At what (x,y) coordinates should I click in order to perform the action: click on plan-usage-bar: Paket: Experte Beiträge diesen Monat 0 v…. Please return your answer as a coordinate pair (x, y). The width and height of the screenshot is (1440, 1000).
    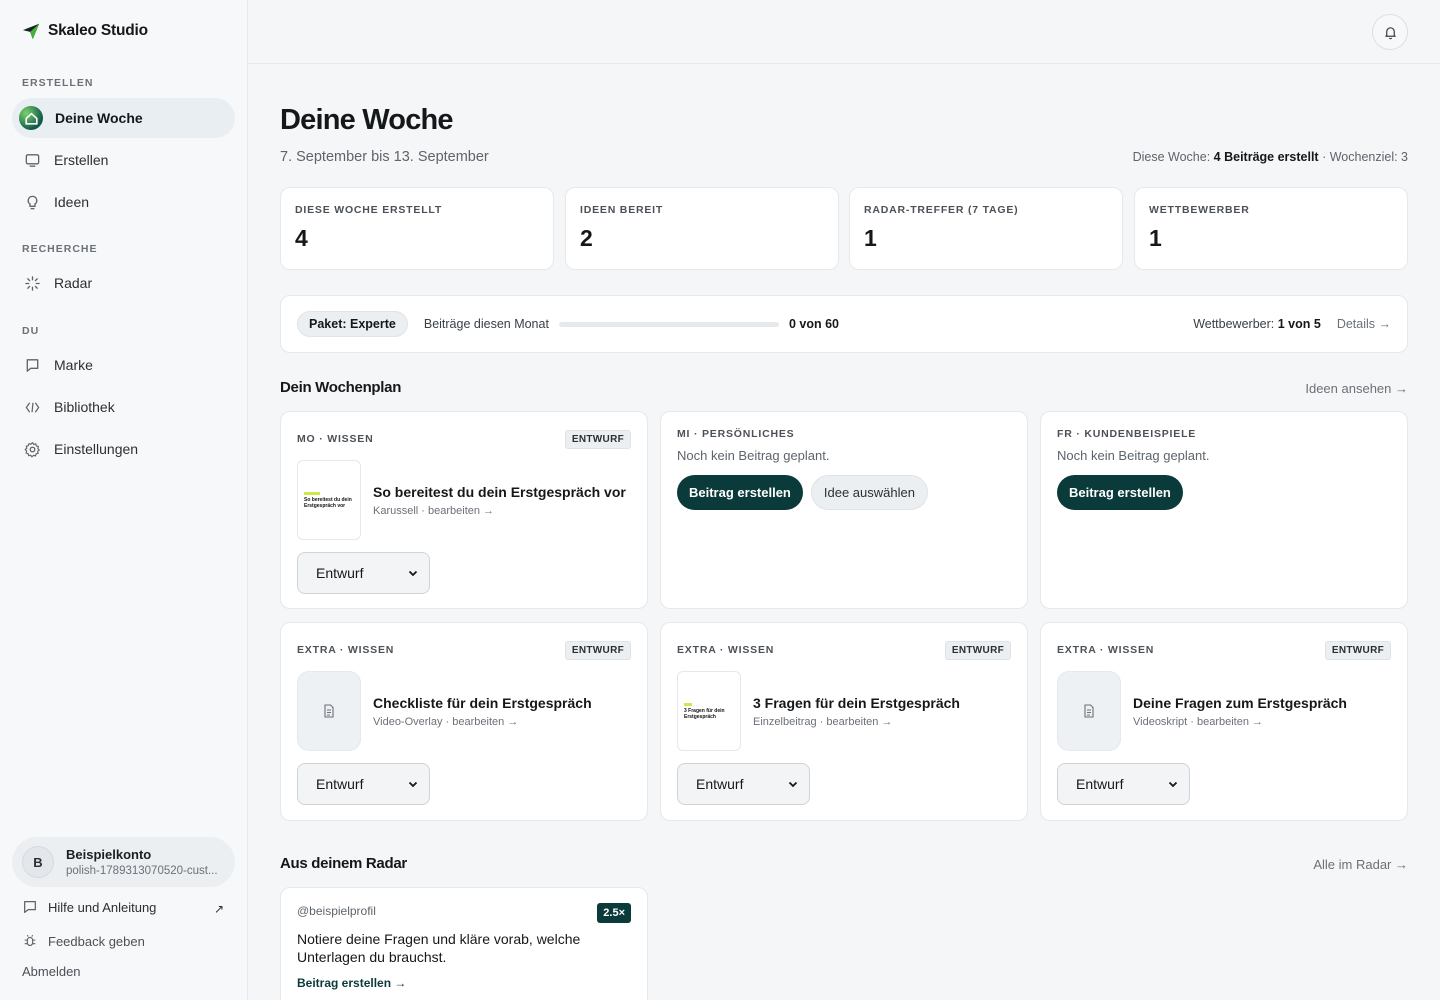
    Looking at the image, I should click on (844, 324).